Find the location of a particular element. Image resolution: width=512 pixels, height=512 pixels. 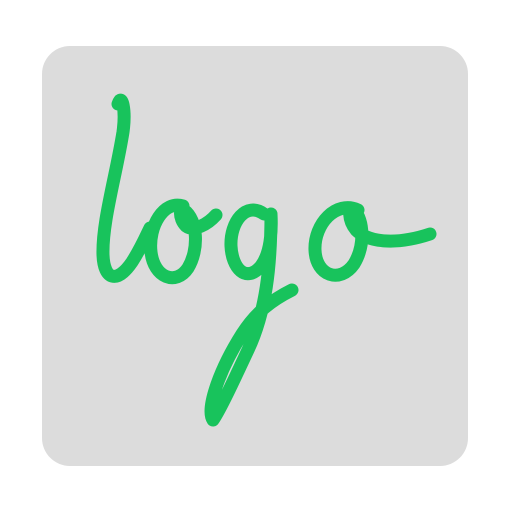

letter-o2-stroke is located at coordinates (372, 241).